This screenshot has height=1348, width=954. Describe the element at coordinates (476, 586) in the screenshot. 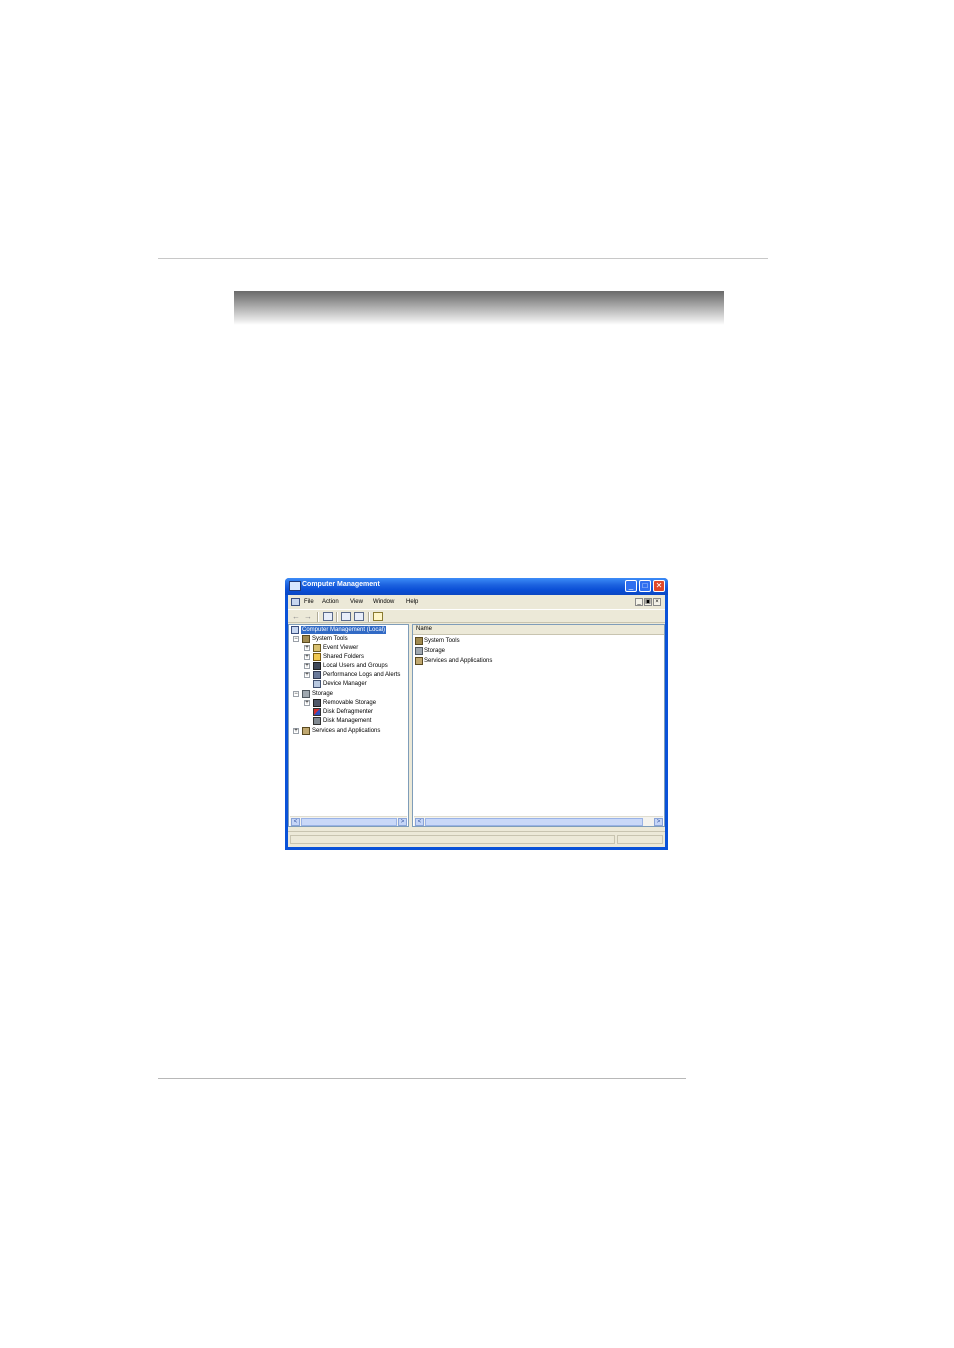

I see `title-bar: Computer Management _ □ ✕` at that location.